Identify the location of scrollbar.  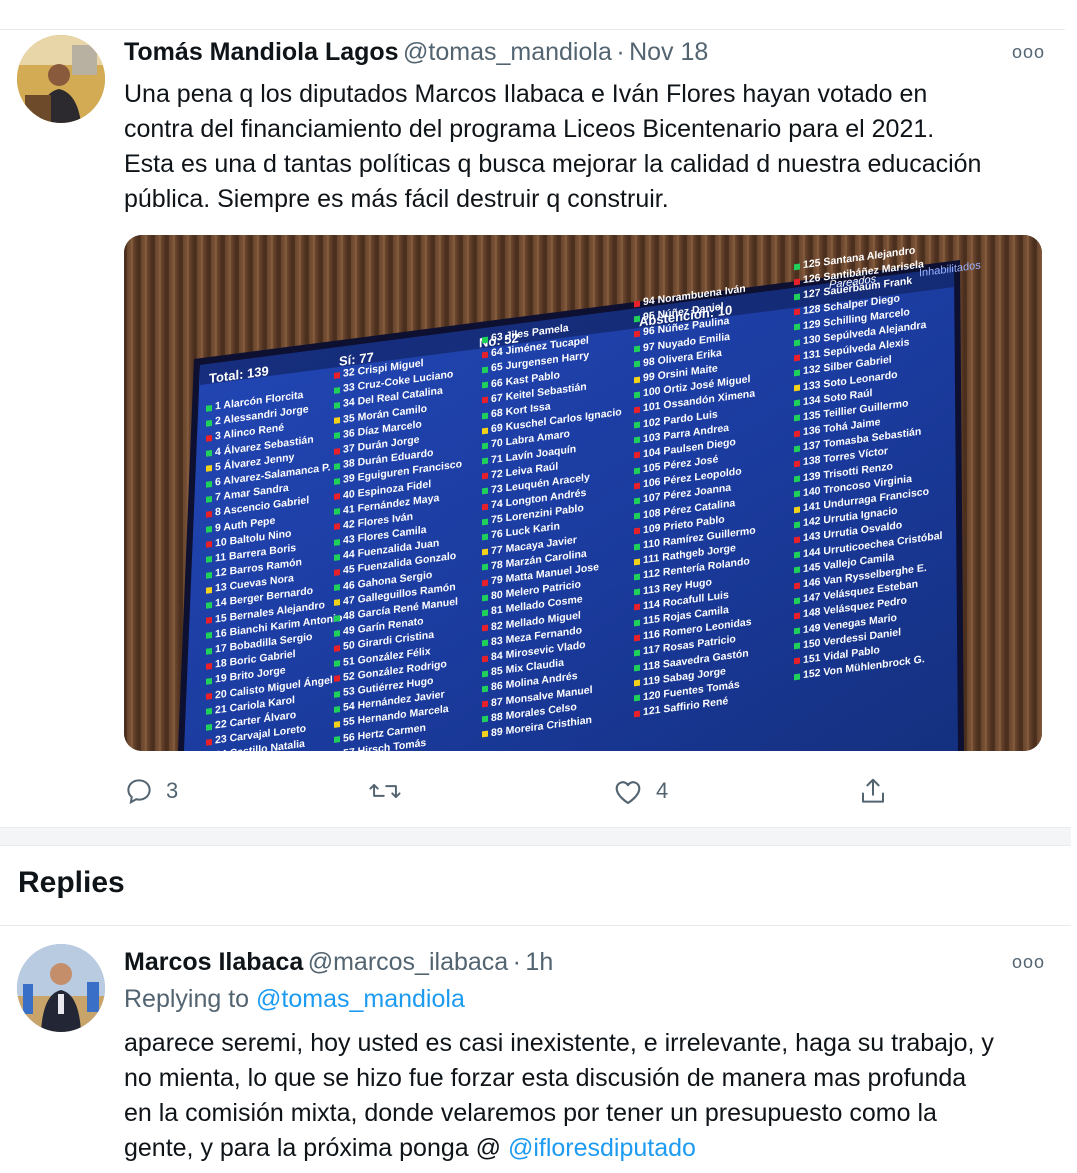
(1074, 586).